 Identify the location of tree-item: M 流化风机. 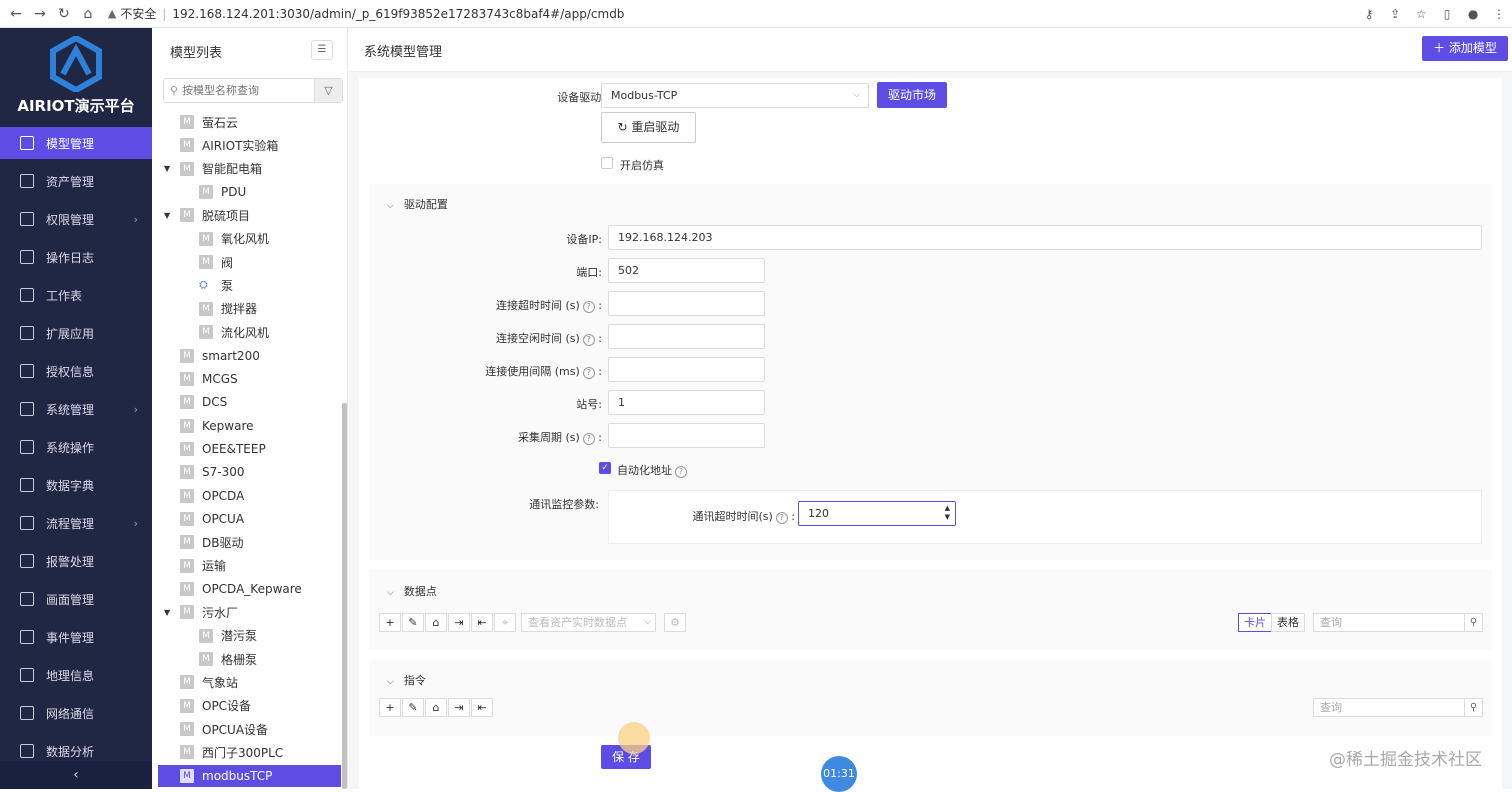
(234, 332).